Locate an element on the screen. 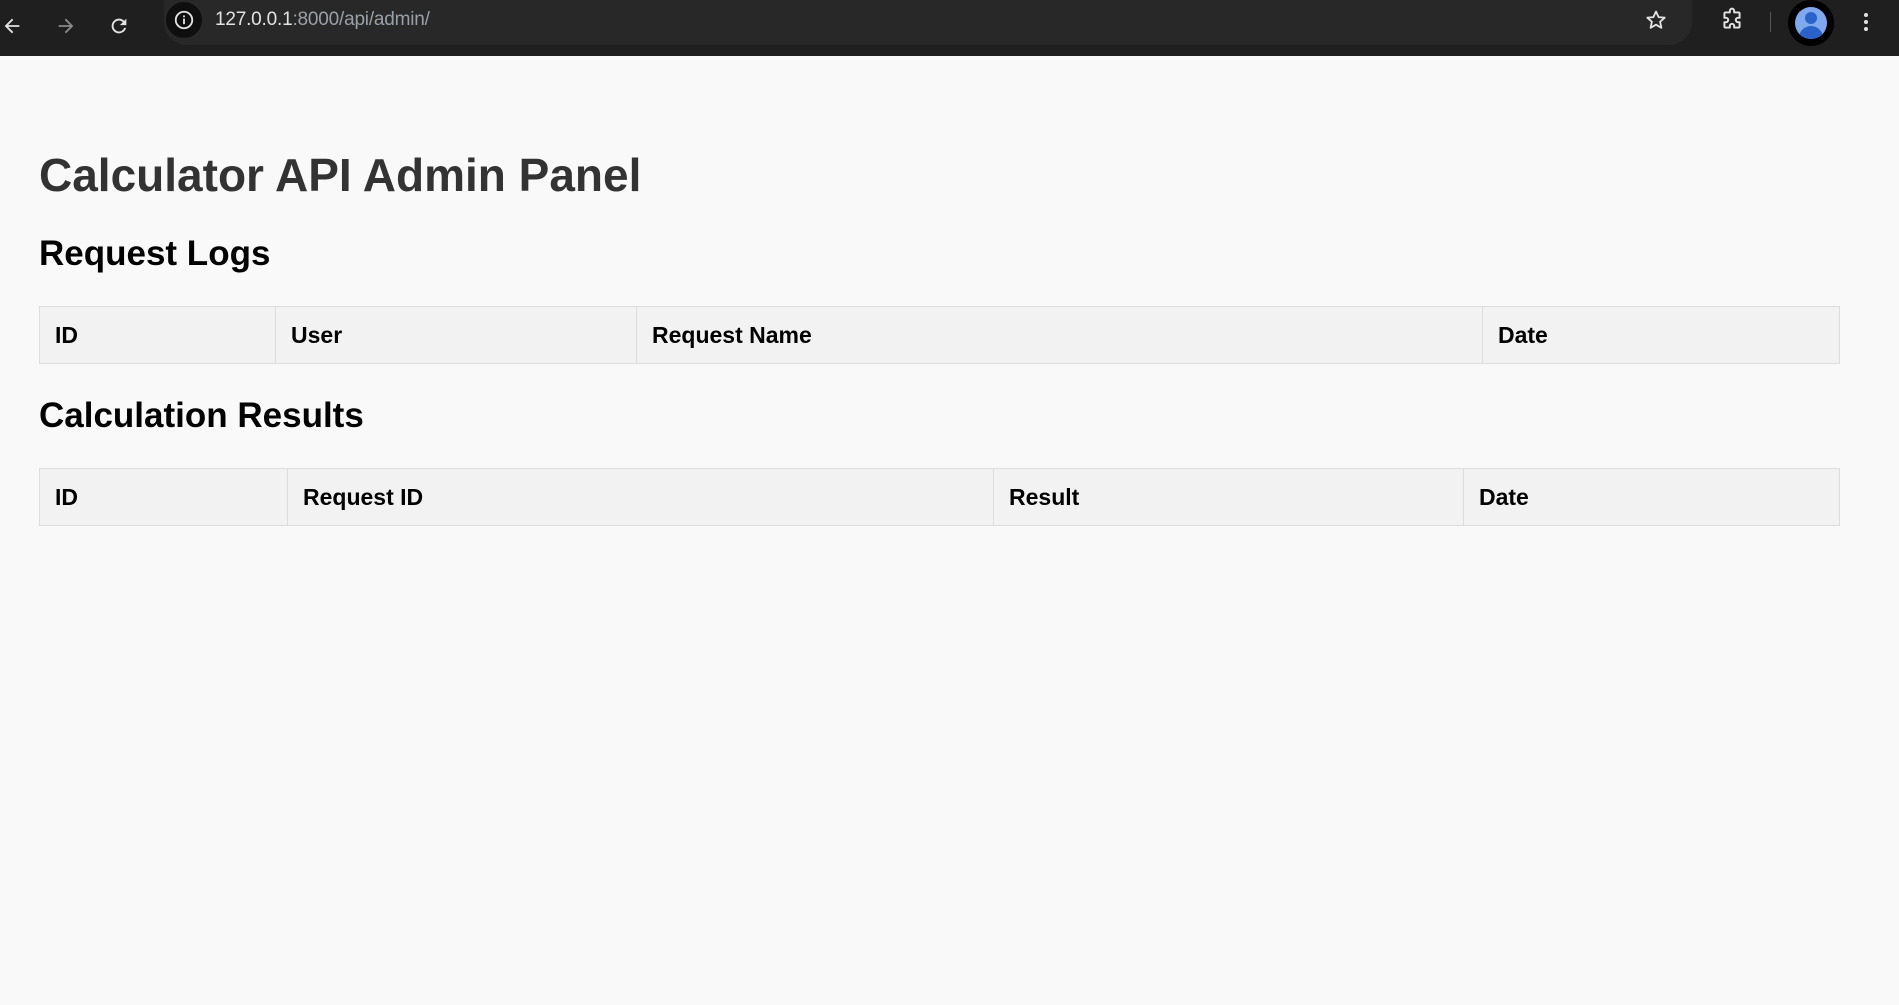 The height and width of the screenshot is (1005, 1899). extensions-button is located at coordinates (1732, 20).